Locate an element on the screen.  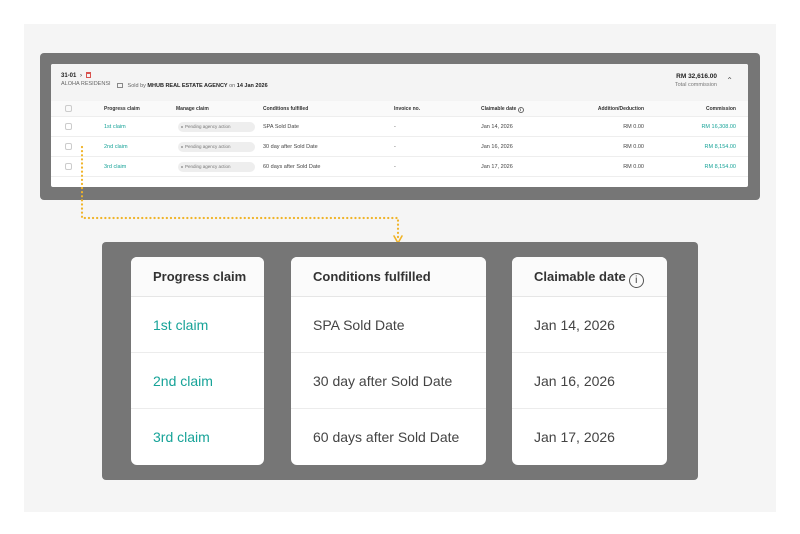
house-icon is located at coordinates (120, 85).